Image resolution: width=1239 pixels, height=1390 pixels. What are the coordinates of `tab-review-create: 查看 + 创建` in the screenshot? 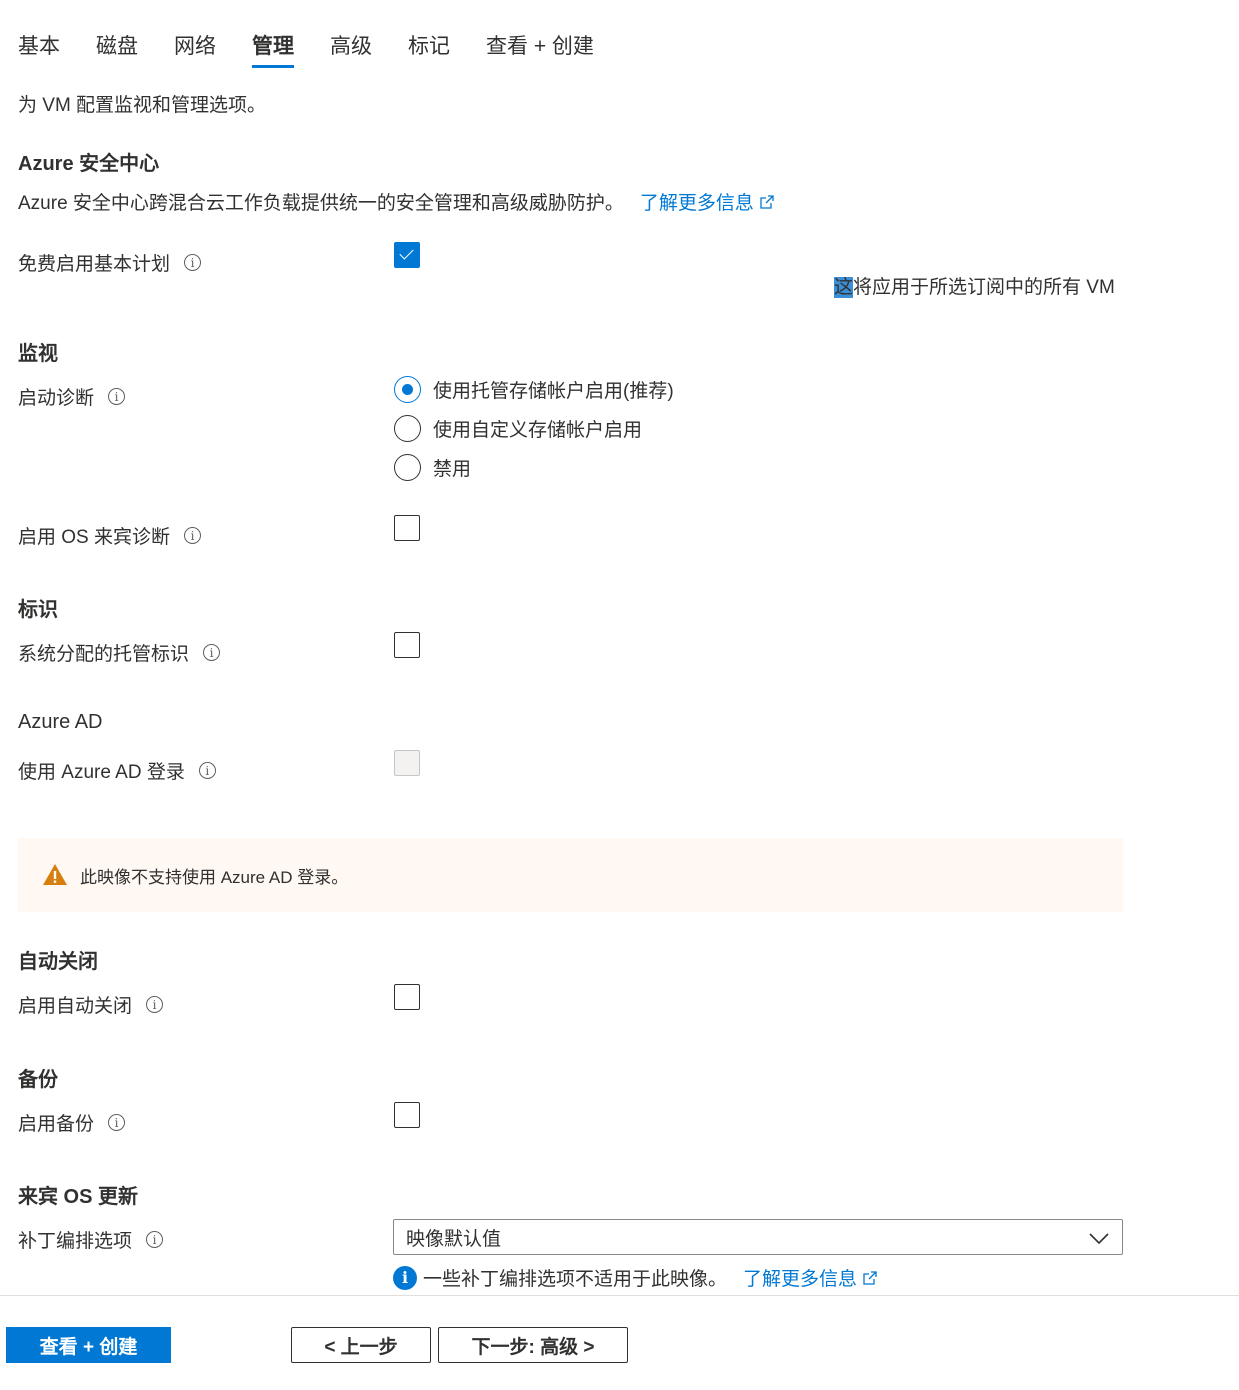 It's located at (540, 45).